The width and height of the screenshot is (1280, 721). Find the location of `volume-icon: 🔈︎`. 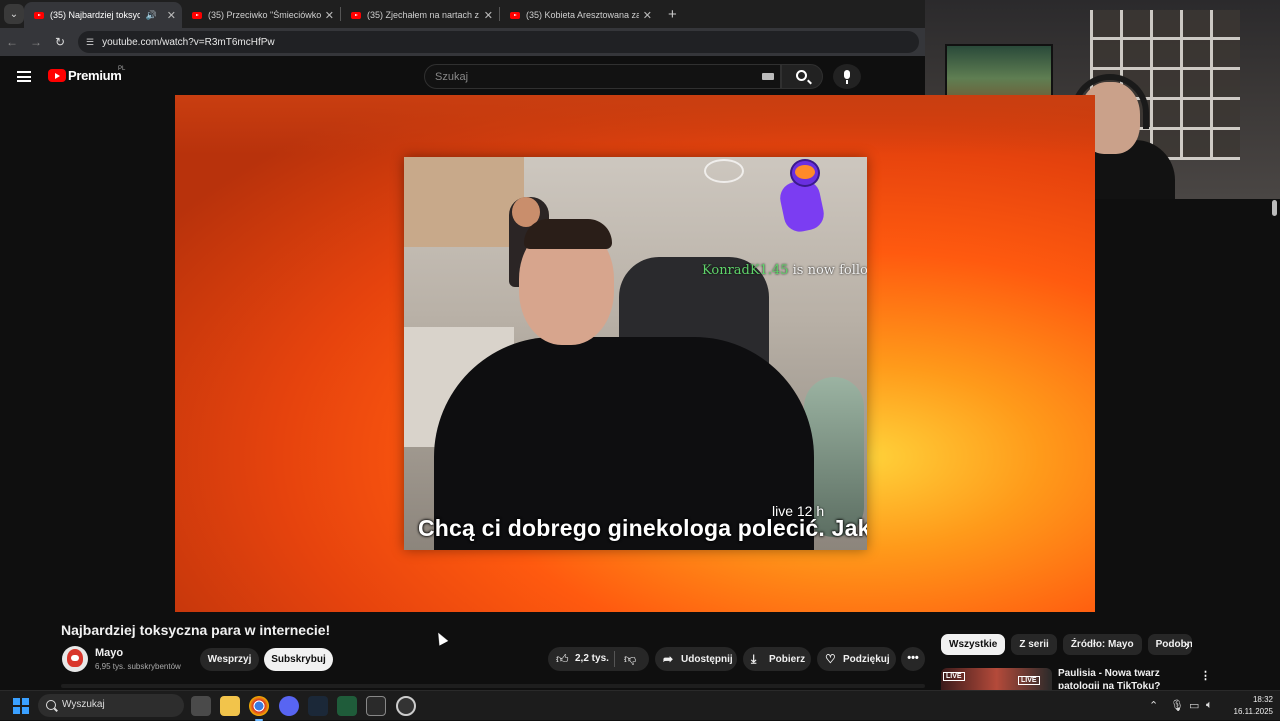

volume-icon: 🔈︎ is located at coordinates (1209, 705).